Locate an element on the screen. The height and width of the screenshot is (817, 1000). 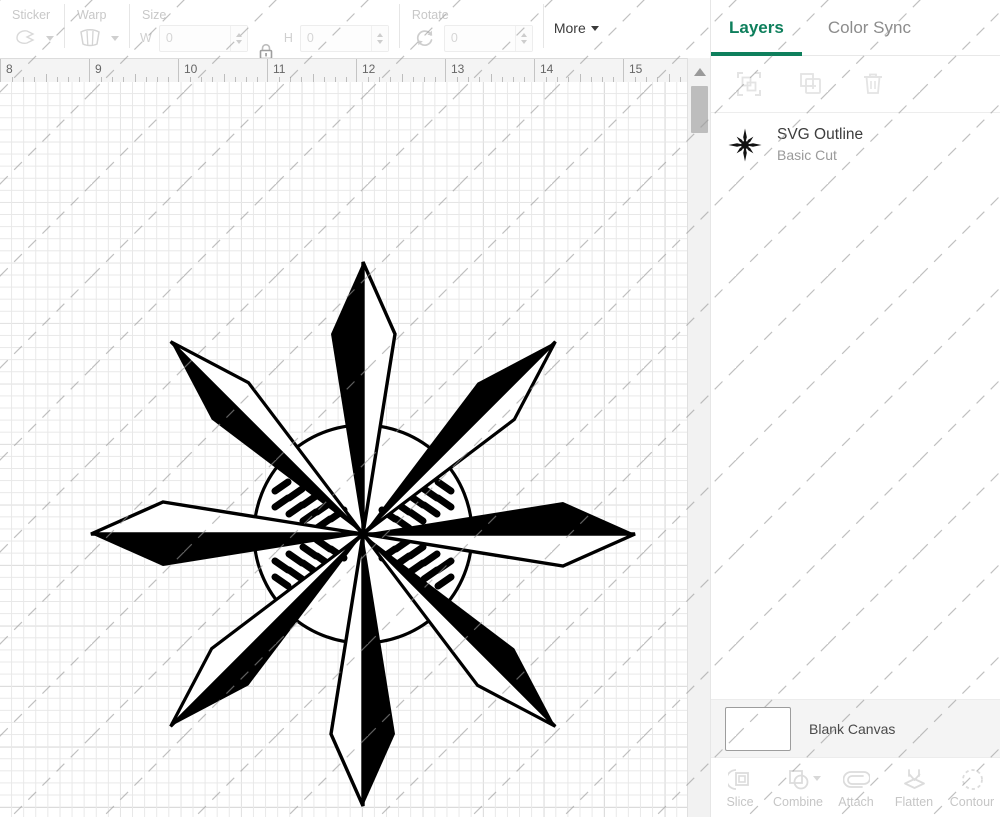
flatten-button: Flatten is located at coordinates (914, 787).